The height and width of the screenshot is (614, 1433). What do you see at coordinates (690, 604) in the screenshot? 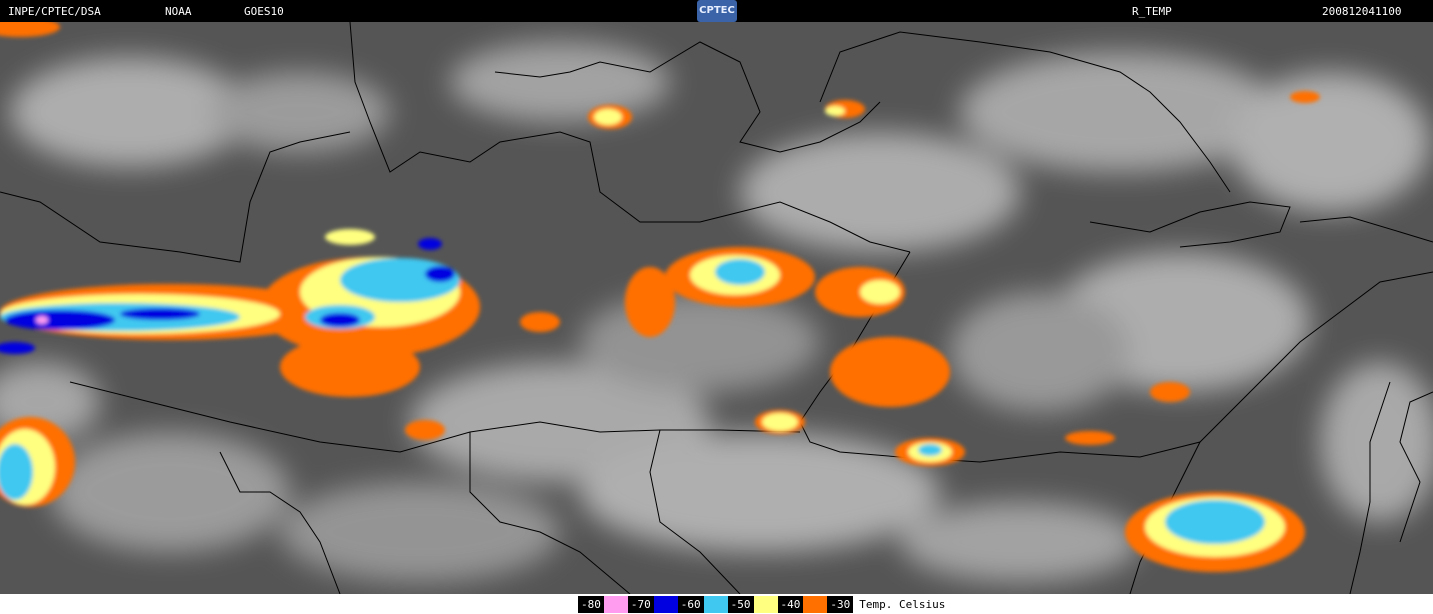
I see `legend-label-3: -60` at bounding box center [690, 604].